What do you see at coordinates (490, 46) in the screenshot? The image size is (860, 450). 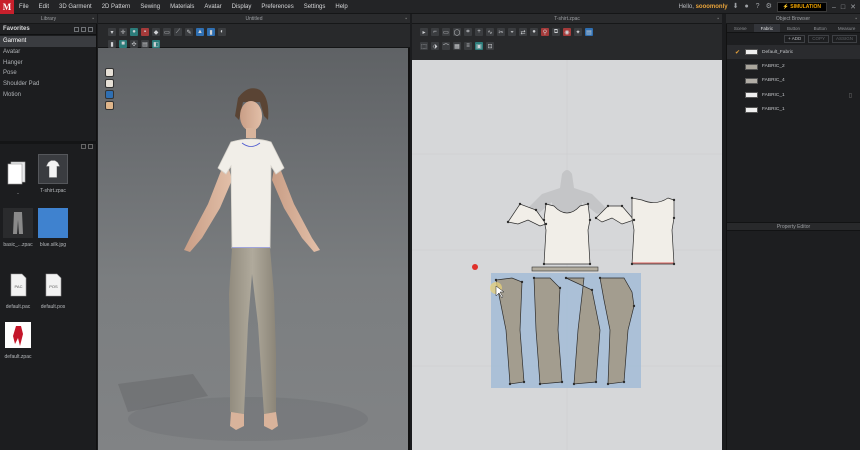 I see `fit-view-icon: ⊡` at bounding box center [490, 46].